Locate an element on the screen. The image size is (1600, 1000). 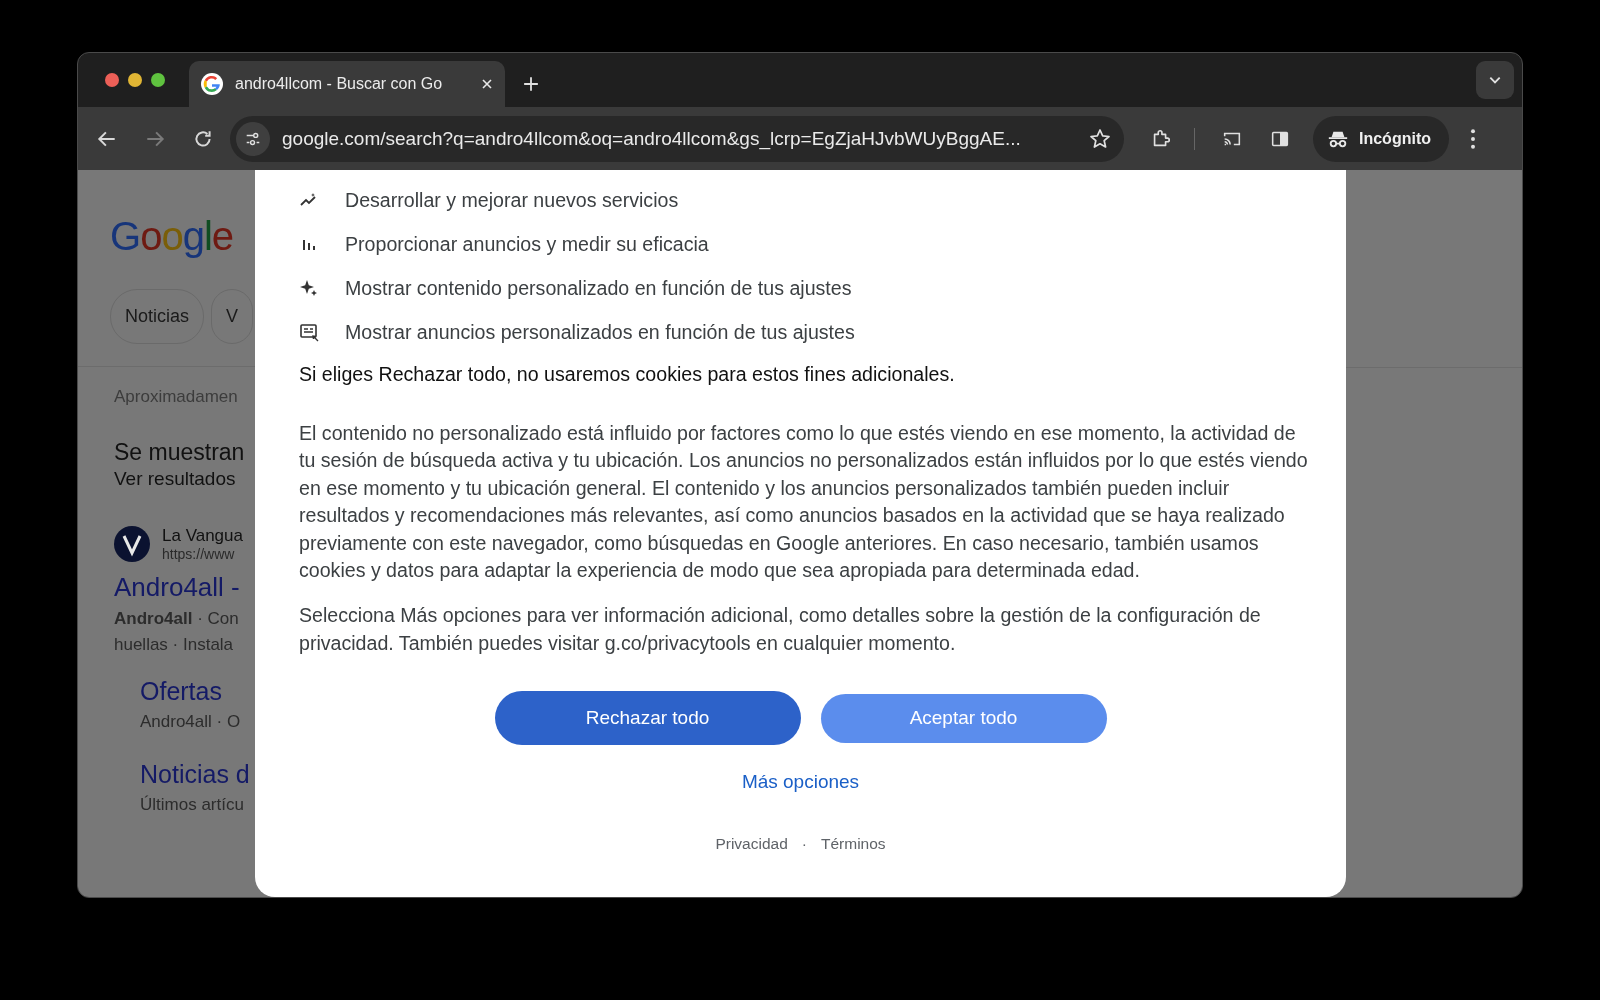
google-favicon-icon is located at coordinates (212, 84).